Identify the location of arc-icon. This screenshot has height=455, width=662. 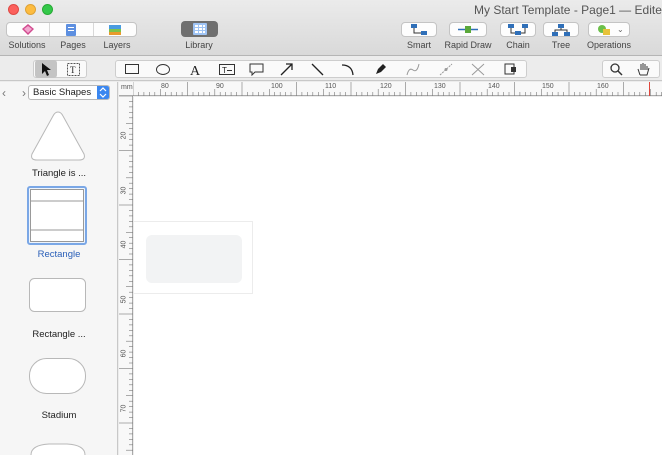
(347, 69).